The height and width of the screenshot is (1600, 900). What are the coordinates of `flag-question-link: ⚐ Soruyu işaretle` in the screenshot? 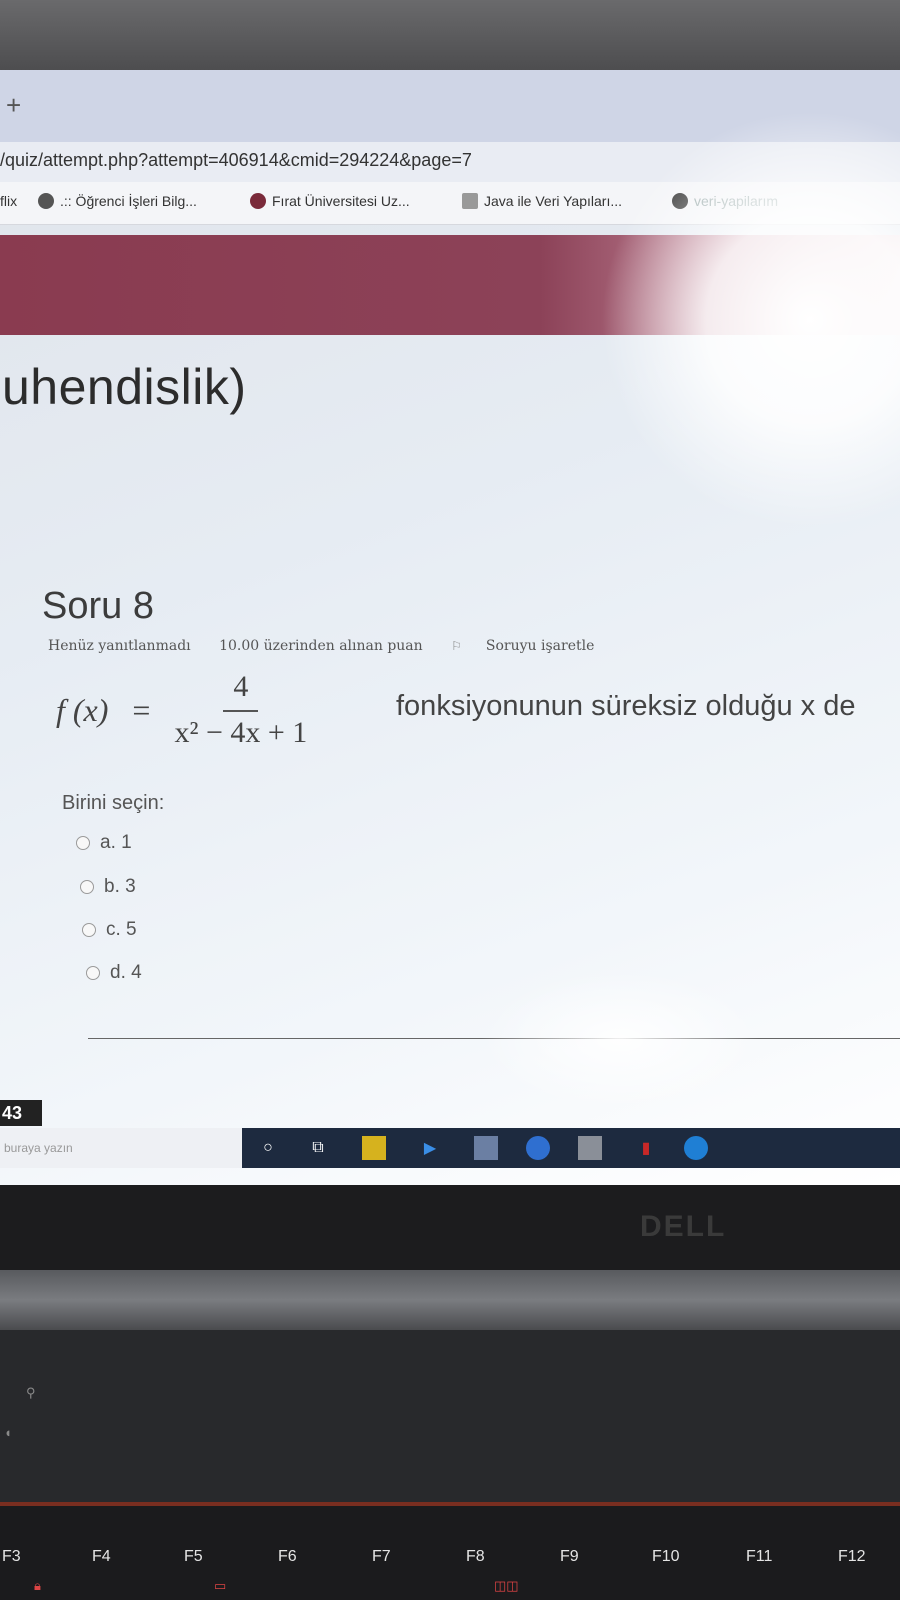 It's located at (534, 646).